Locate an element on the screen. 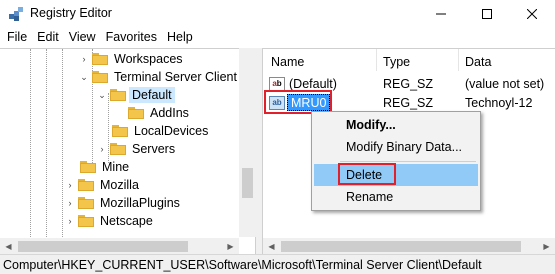  minimize-icon is located at coordinates (441, 14).